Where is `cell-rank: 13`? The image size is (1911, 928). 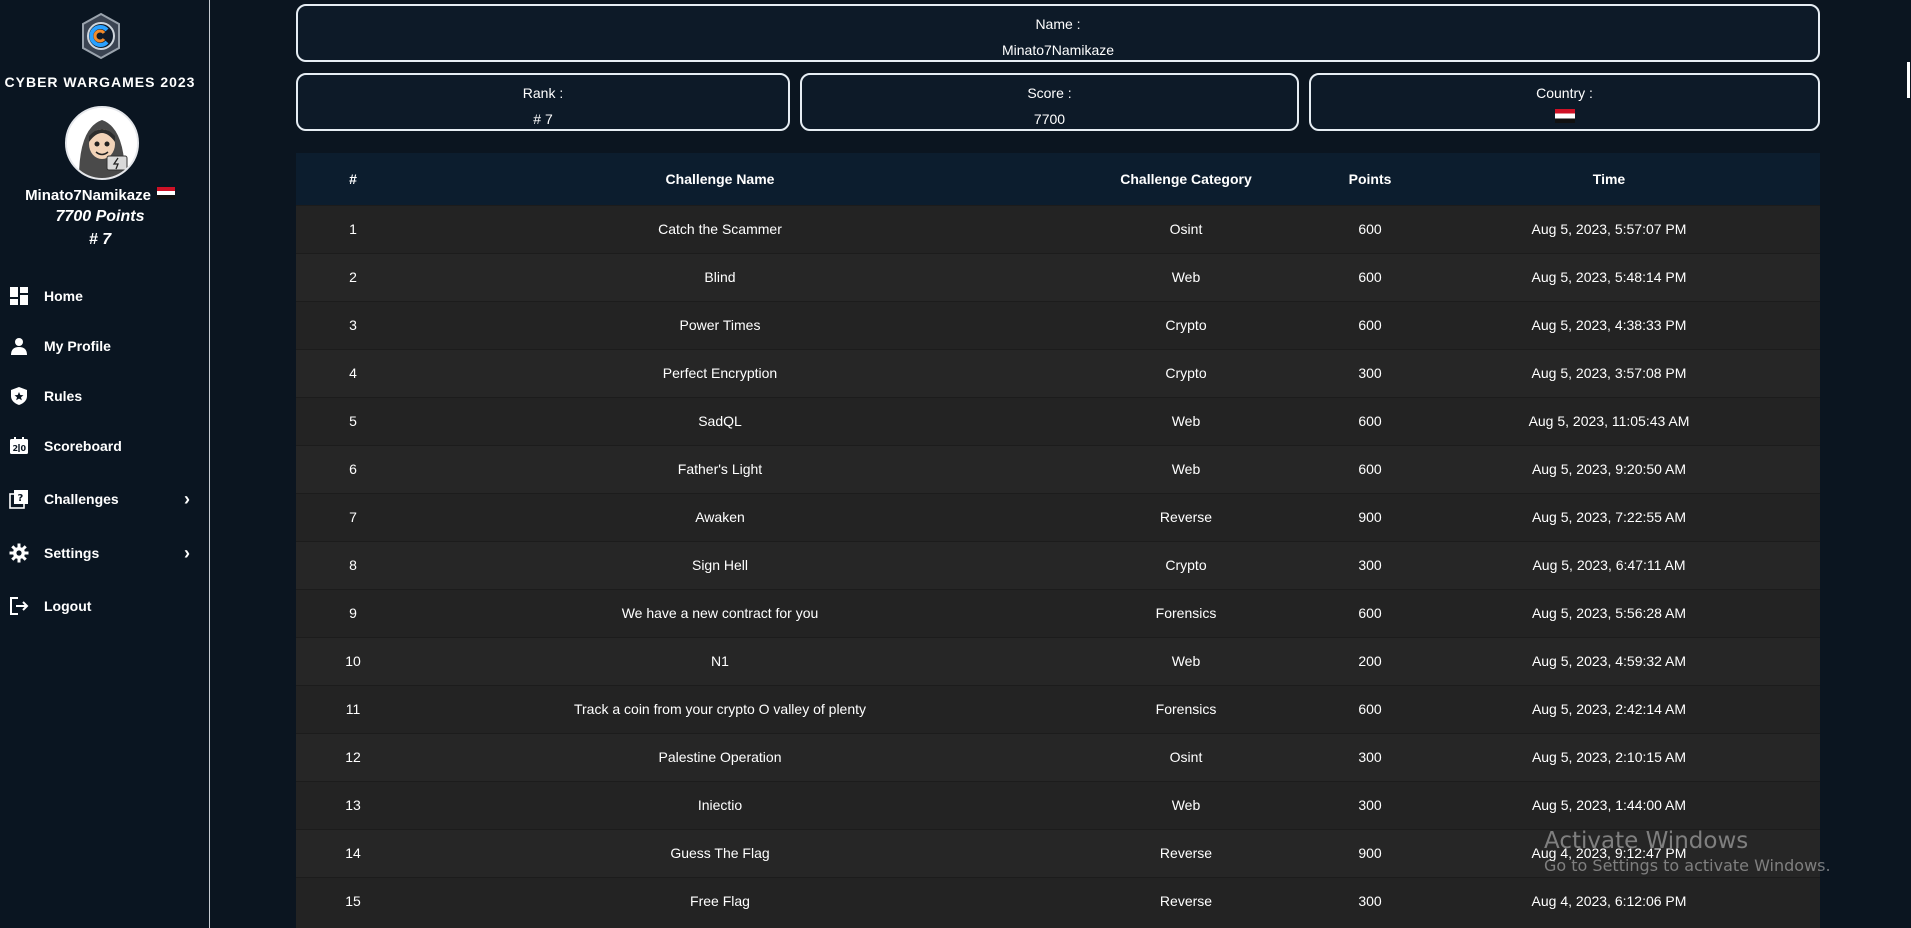 cell-rank: 13 is located at coordinates (353, 804).